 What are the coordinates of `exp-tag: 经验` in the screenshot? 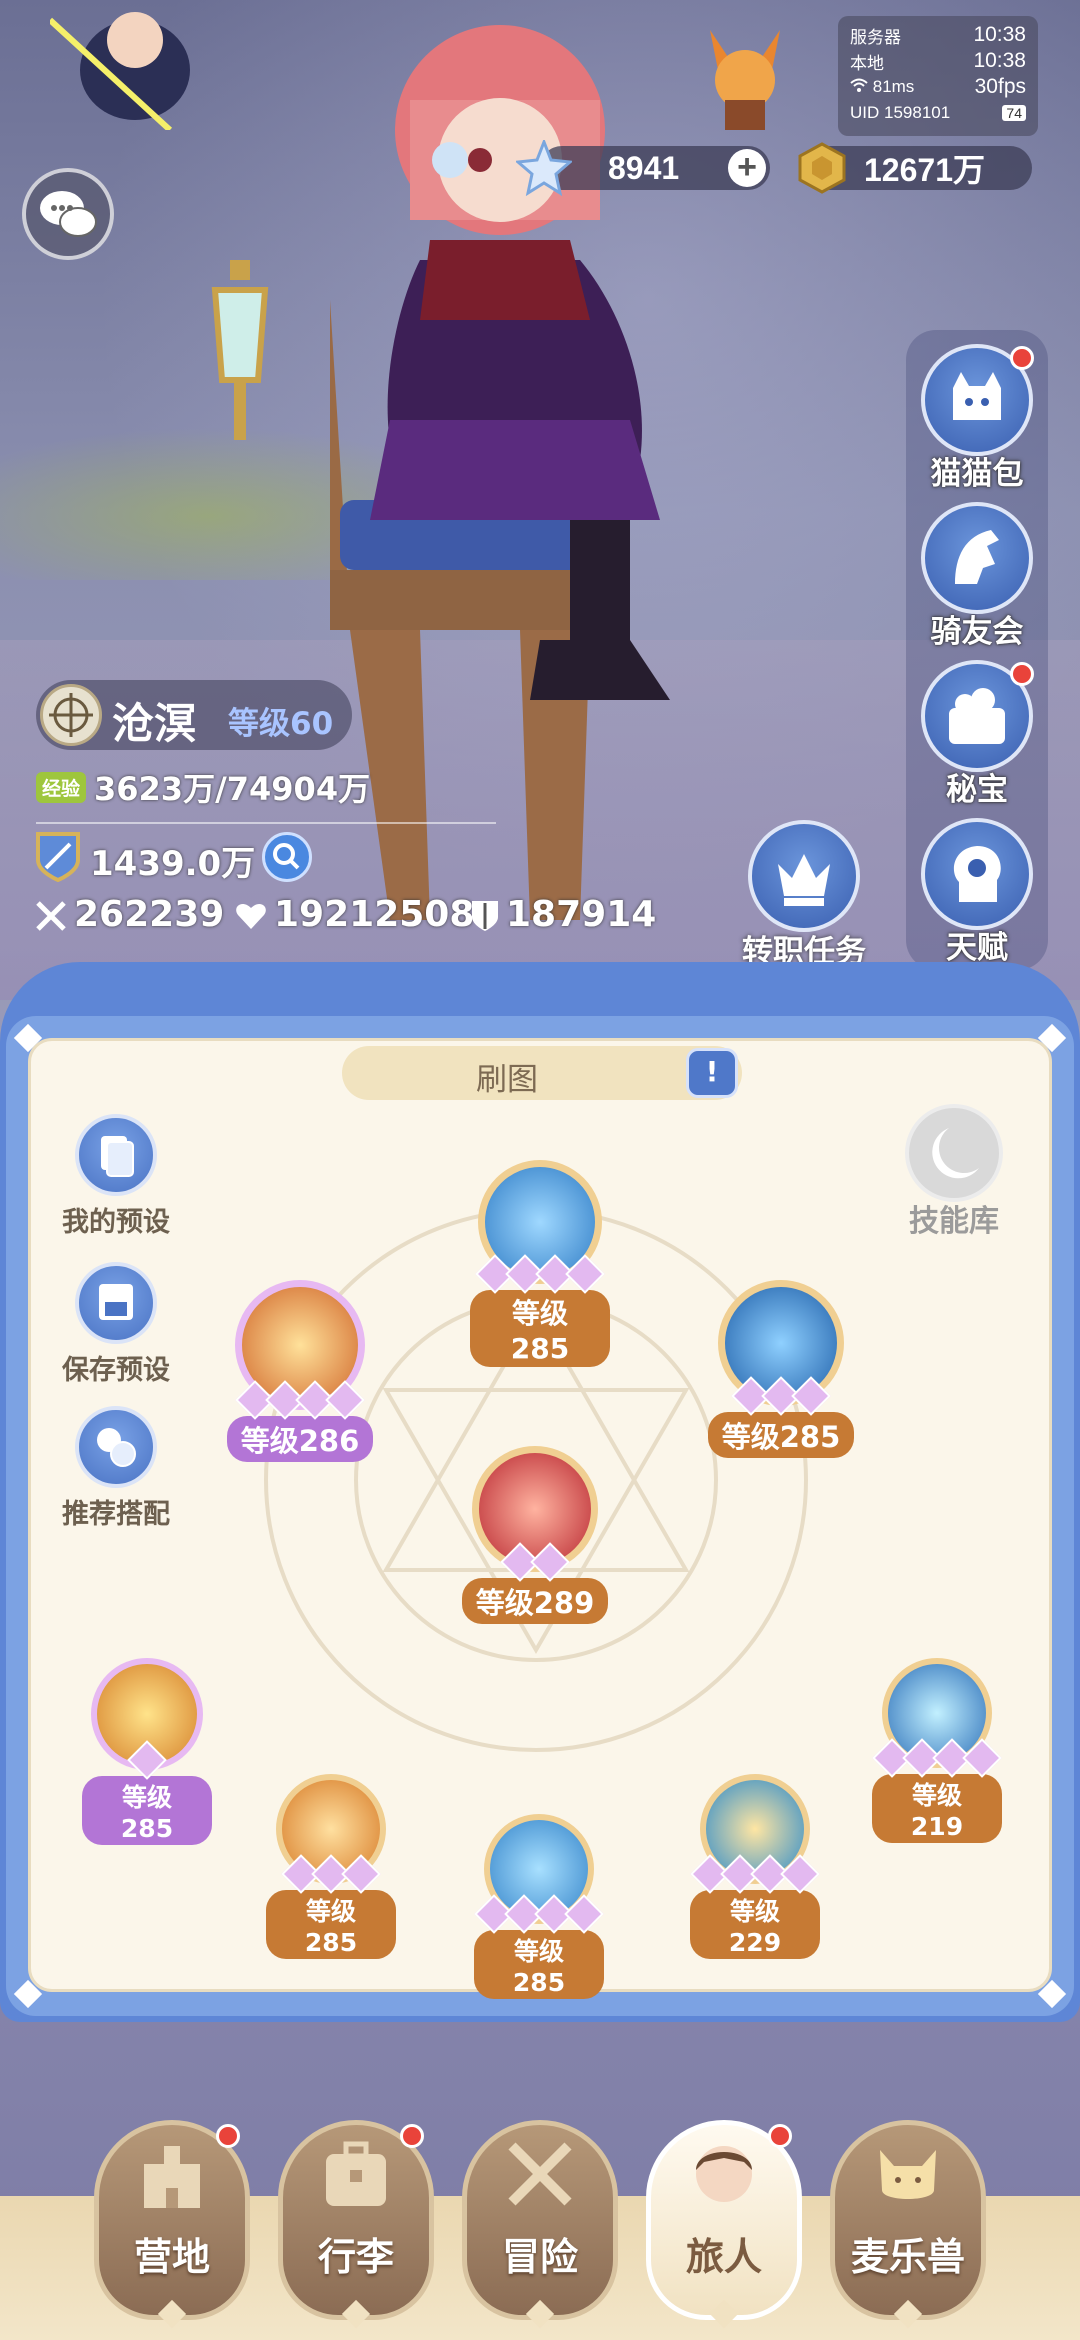 It's located at (61, 787).